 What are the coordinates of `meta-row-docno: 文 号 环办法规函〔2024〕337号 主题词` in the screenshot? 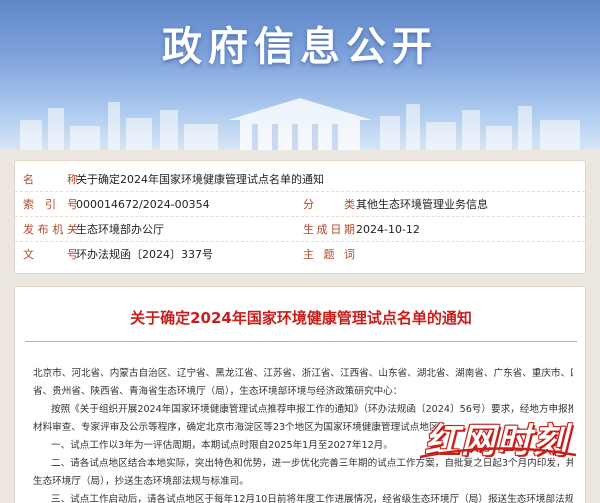 It's located at (300, 254).